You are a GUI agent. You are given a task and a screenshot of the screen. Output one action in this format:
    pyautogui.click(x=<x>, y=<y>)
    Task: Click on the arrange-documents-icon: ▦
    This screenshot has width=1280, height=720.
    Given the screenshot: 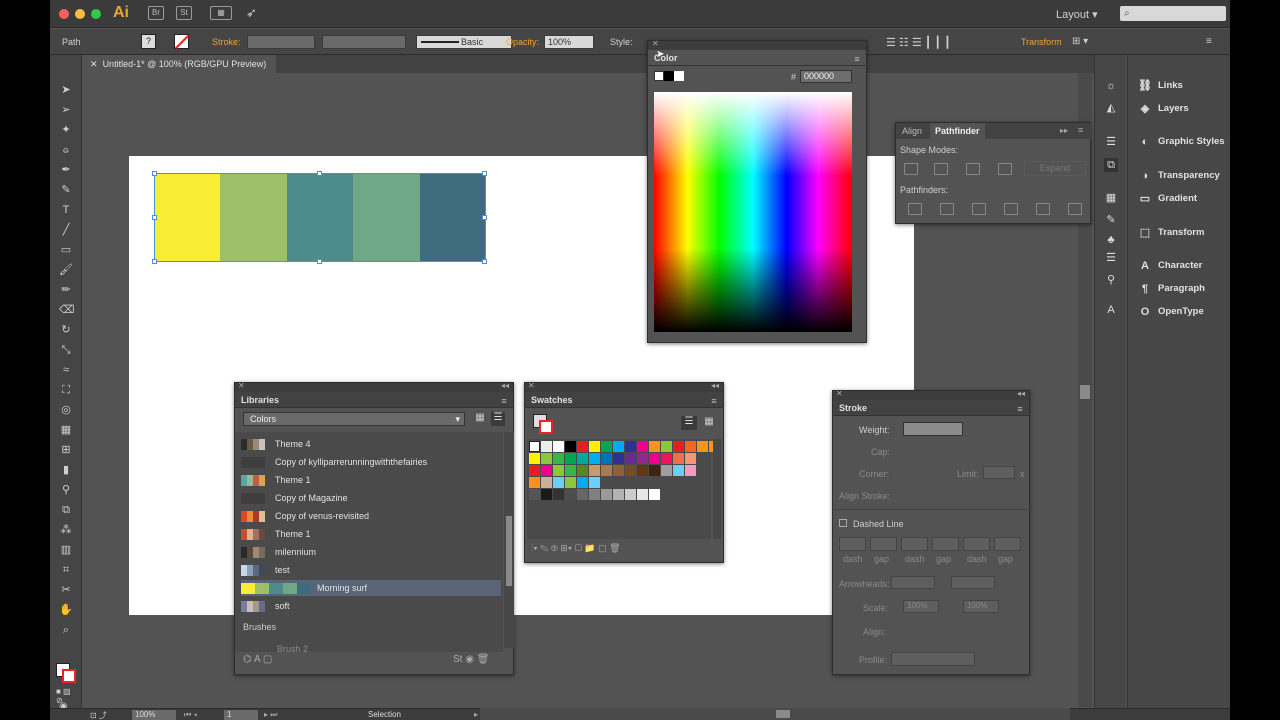 What is the action you would take?
    pyautogui.click(x=221, y=13)
    